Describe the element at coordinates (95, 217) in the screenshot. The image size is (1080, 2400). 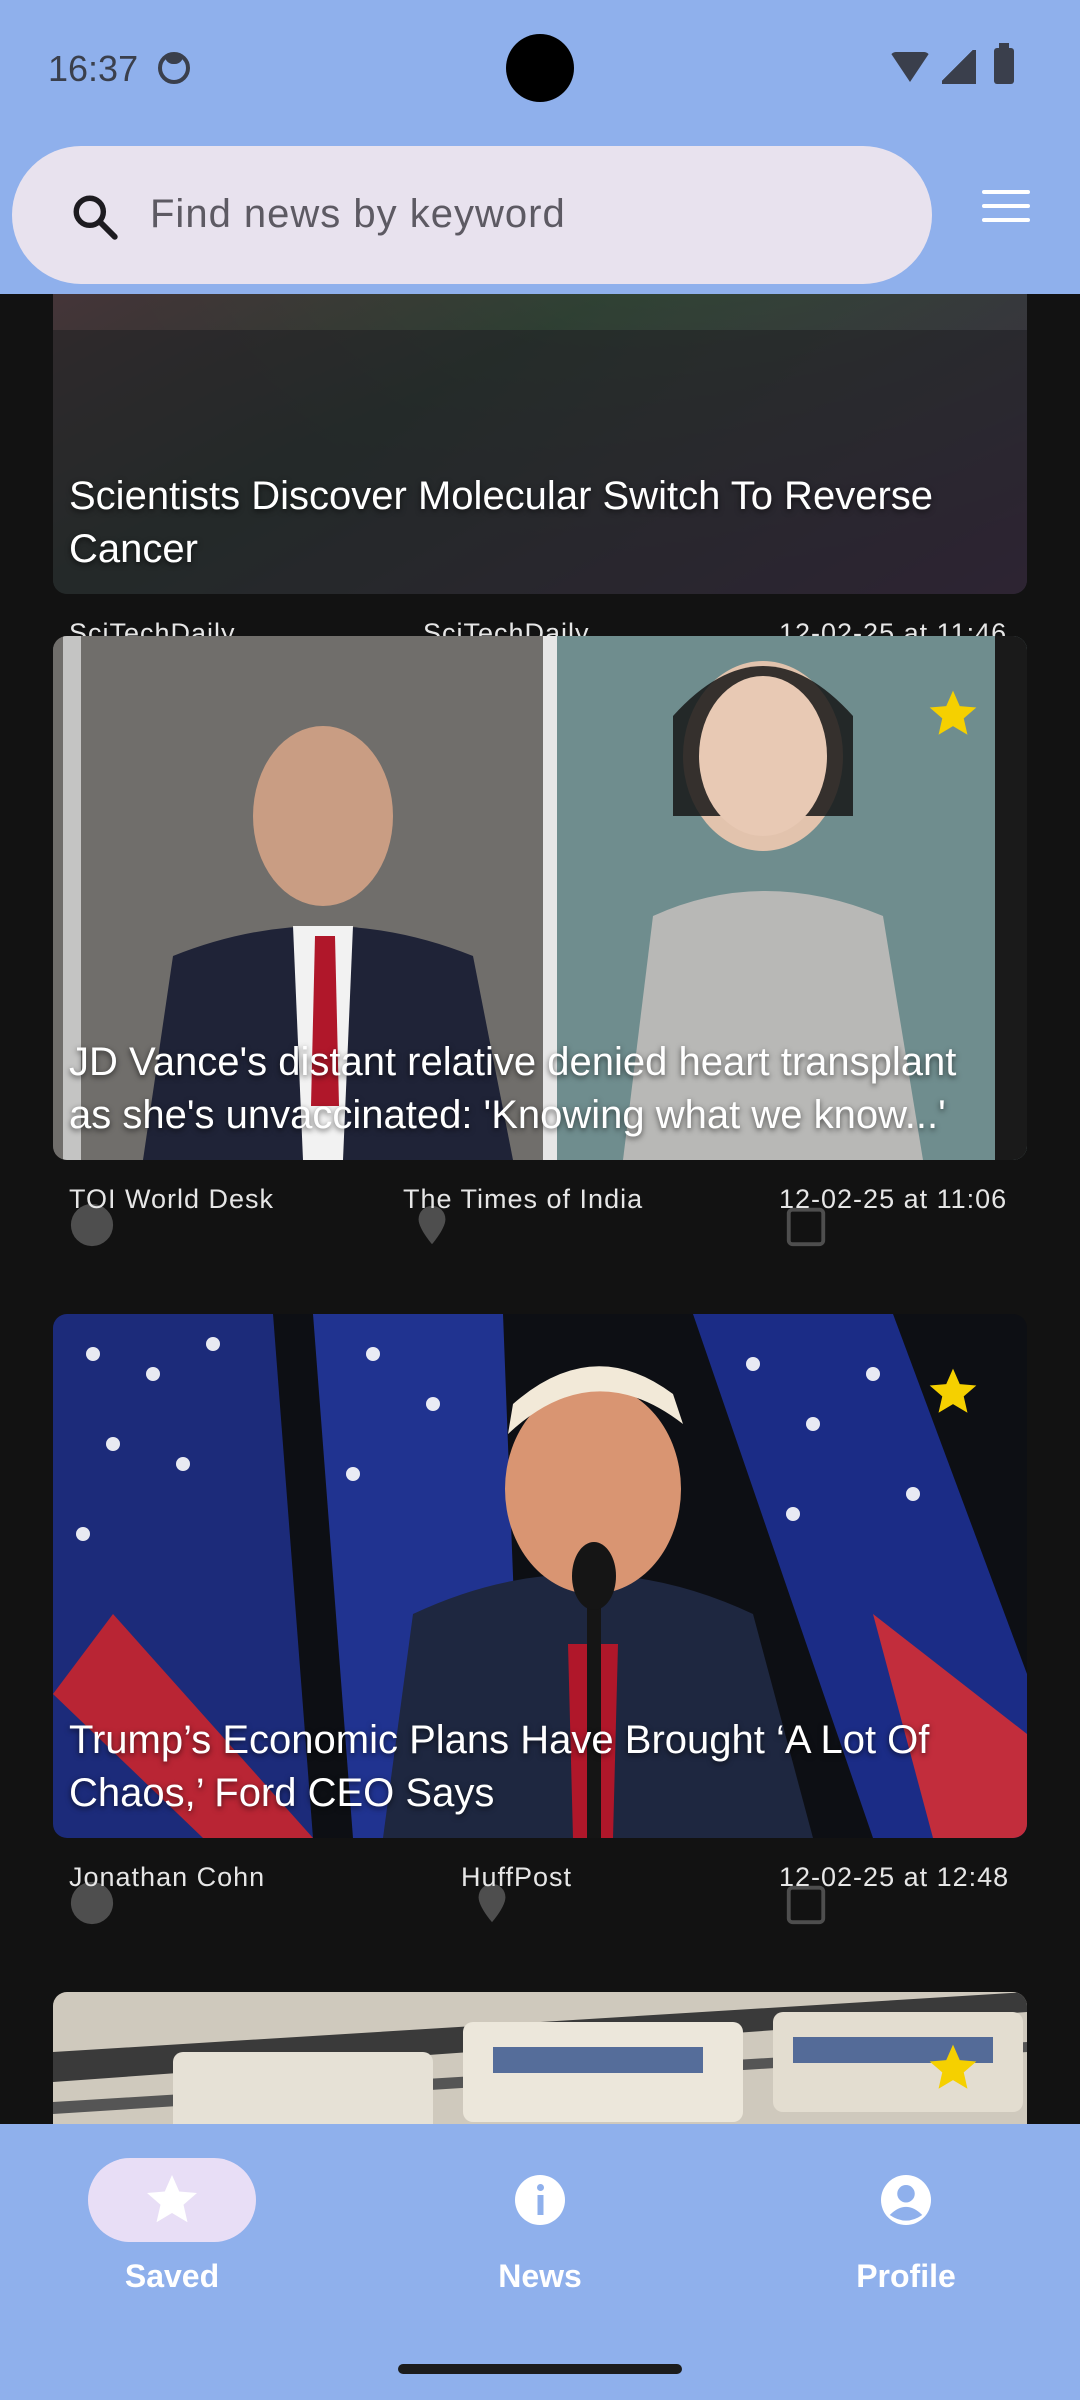
I see `search-icon` at that location.